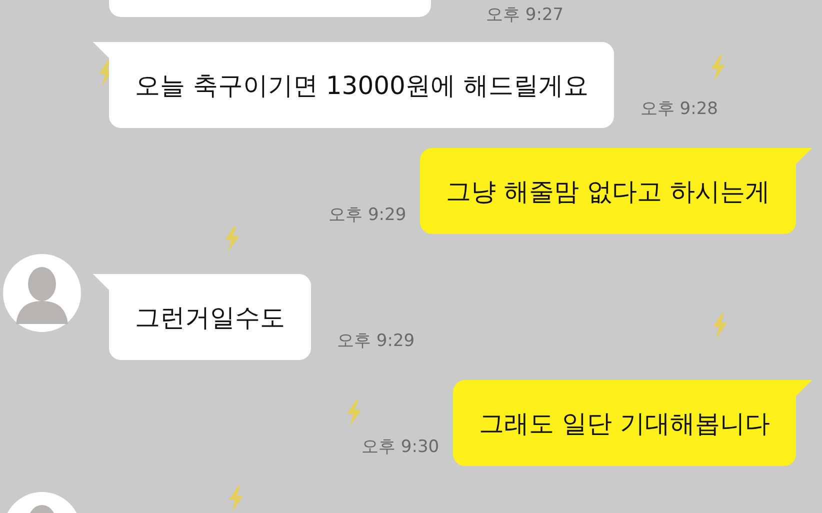 This screenshot has width=822, height=513. What do you see at coordinates (624, 423) in the screenshot?
I see `message-bubble: 그래도 일단 기대해봅니다` at bounding box center [624, 423].